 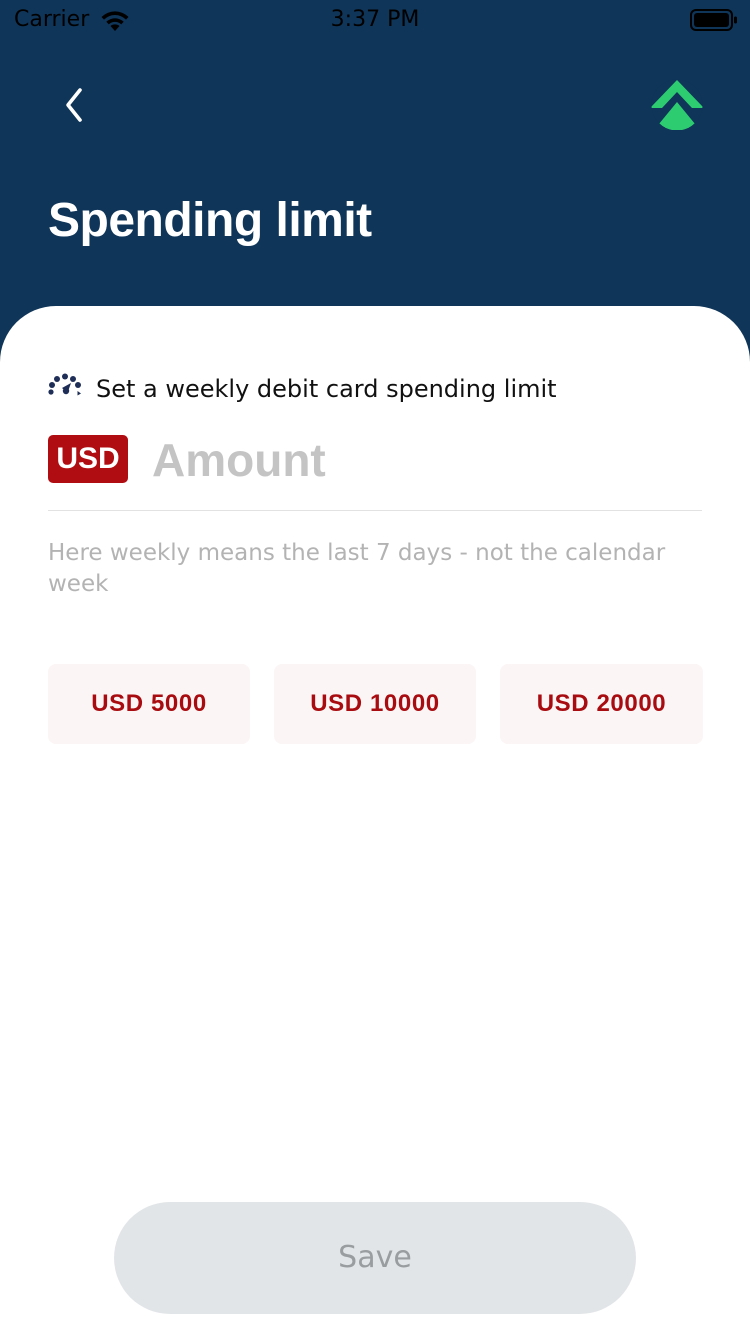 I want to click on page-title: Spending limit, so click(x=210, y=220).